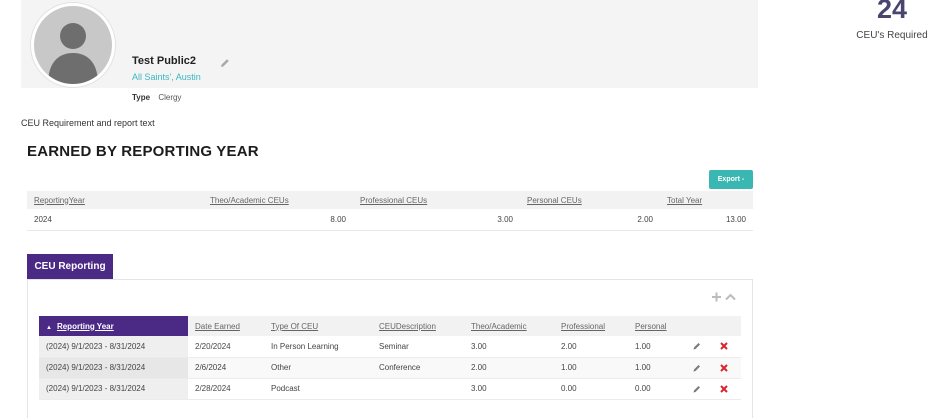  Describe the element at coordinates (318, 347) in the screenshot. I see `cell-type-of-ceu: In Person Learning` at that location.